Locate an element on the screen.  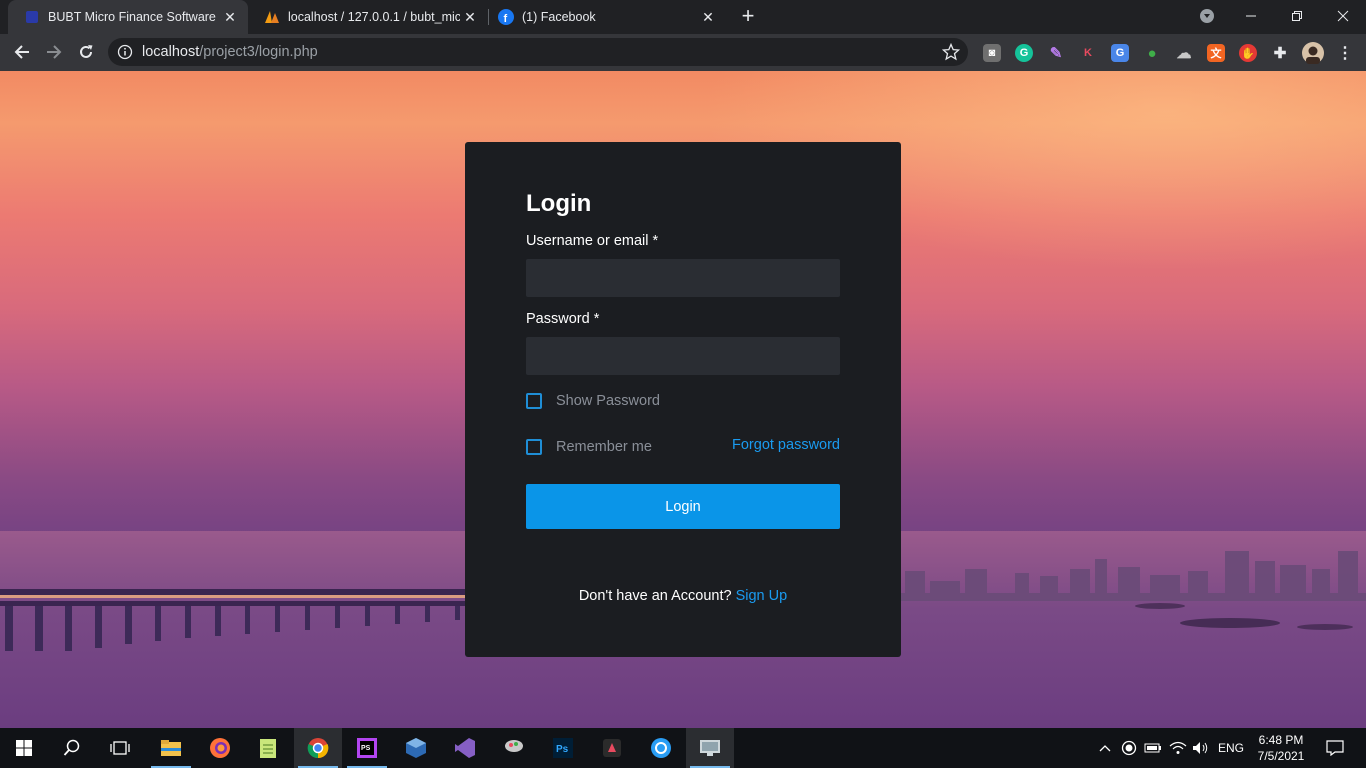
windows-taskbar: PS Ps ENG 6:48 PM 7/5/2021 is located at coordinates (683, 748).